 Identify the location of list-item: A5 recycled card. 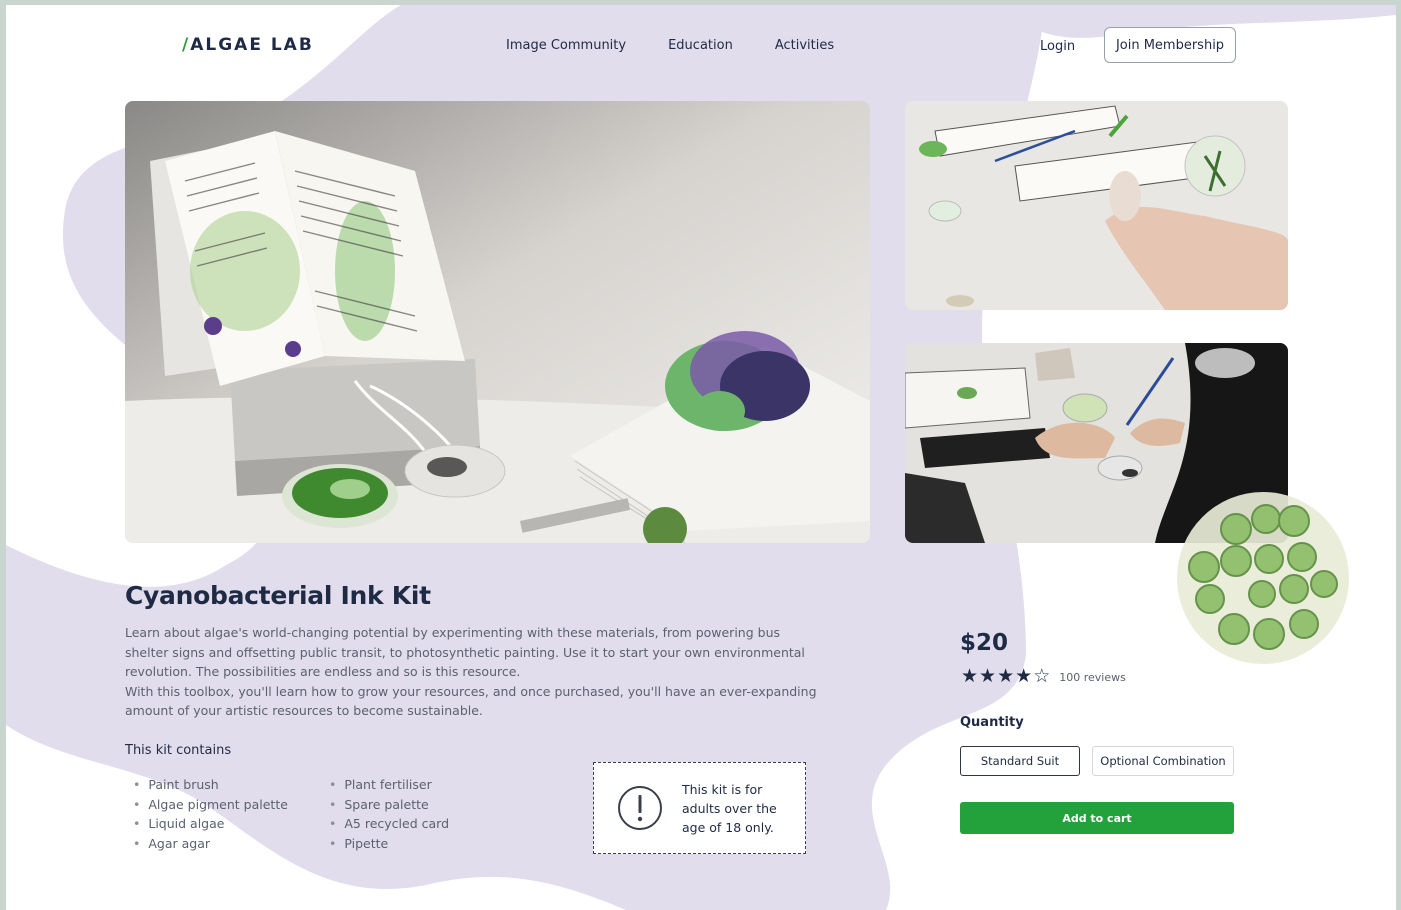
(389, 824).